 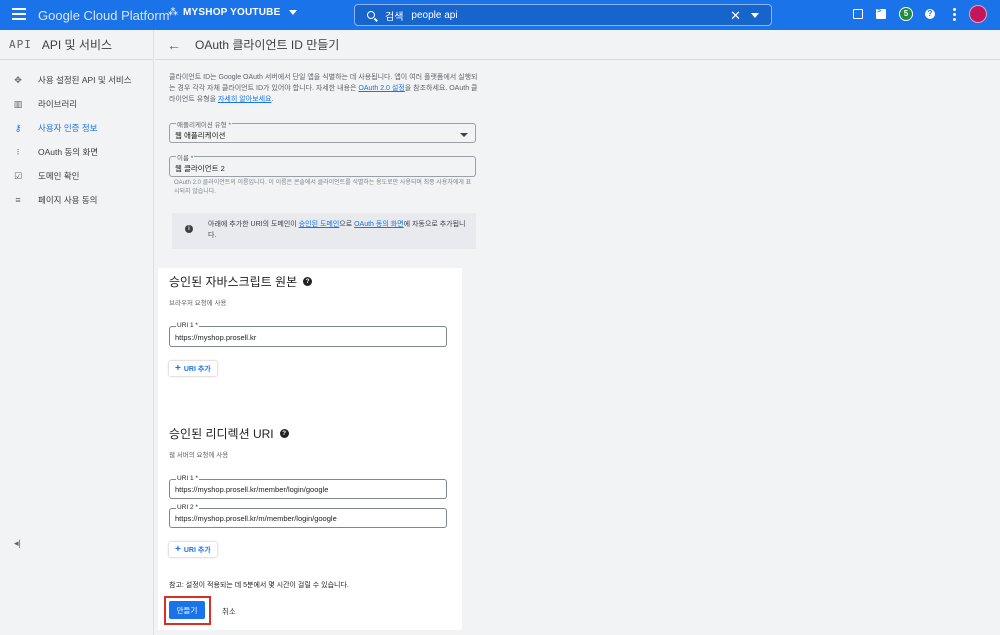 What do you see at coordinates (272, 99) in the screenshot?
I see `intro-text-part: .` at bounding box center [272, 99].